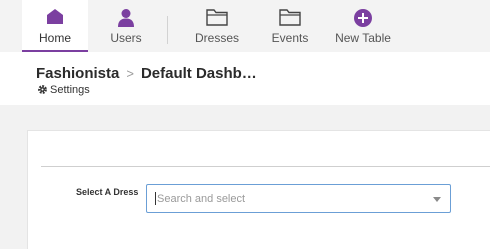  Describe the element at coordinates (77, 73) in the screenshot. I see `breadcrumb-app-name: Fashionista` at that location.